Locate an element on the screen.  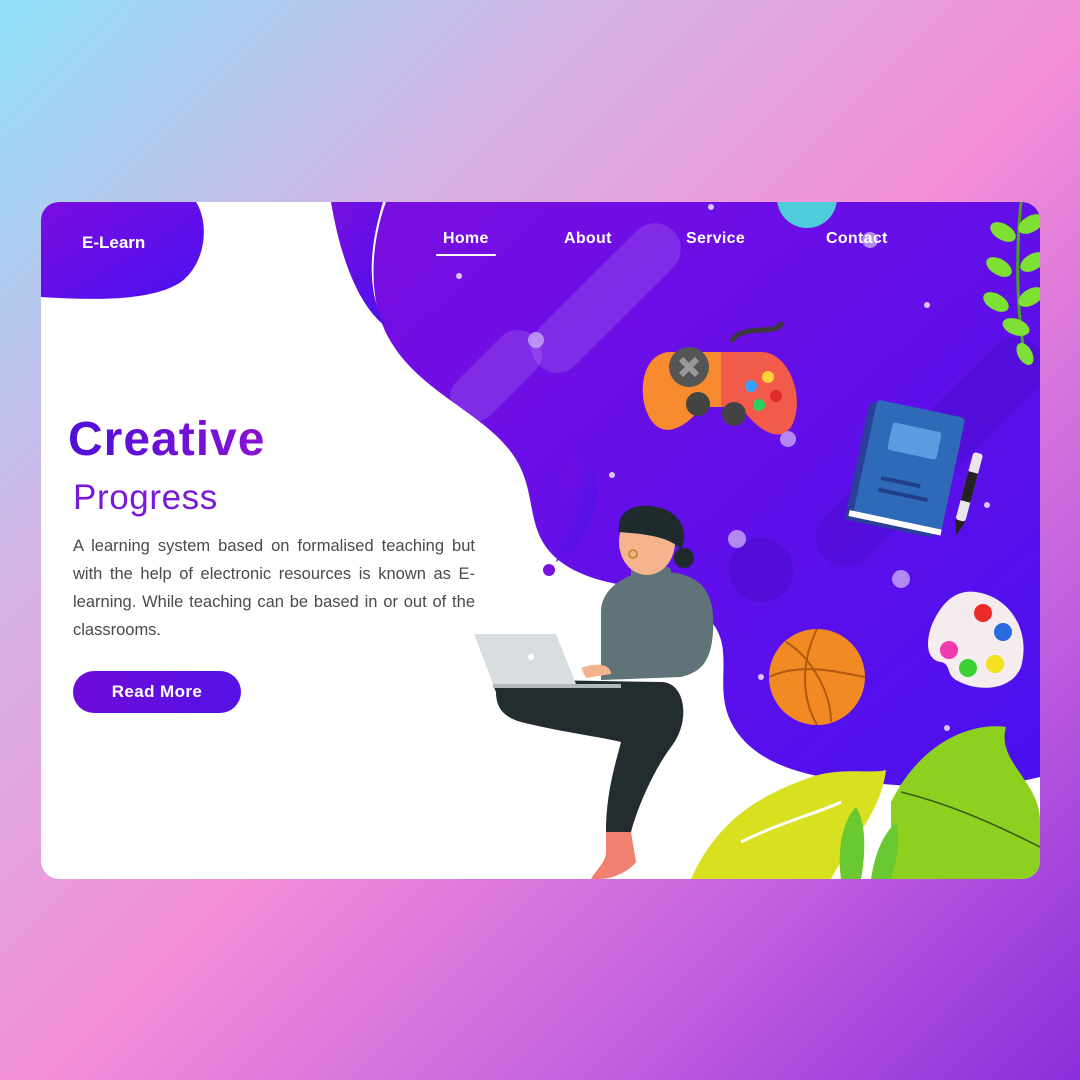
hero-title: Creative is located at coordinates (167, 439).